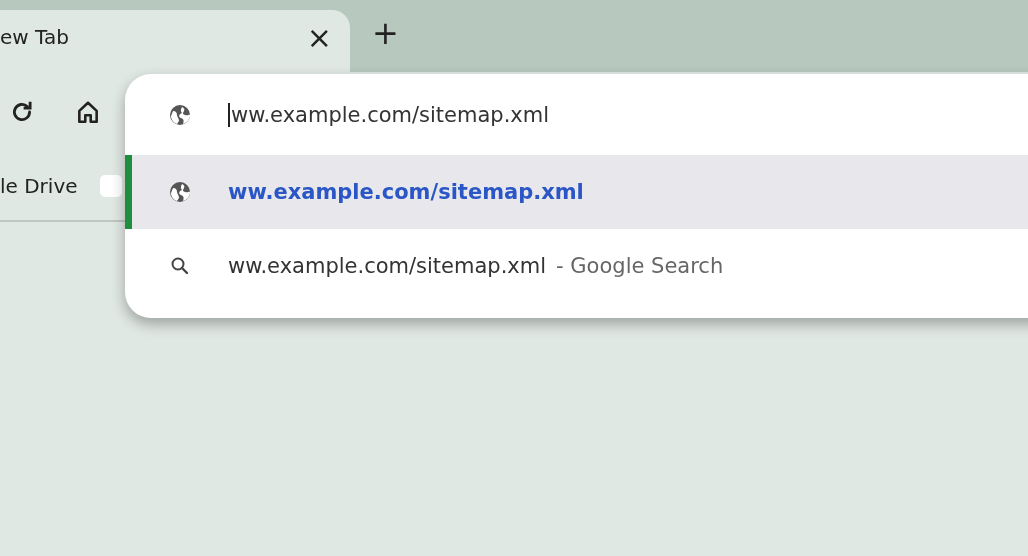 The width and height of the screenshot is (1028, 556). I want to click on suggestion-row: ww.example.com/sitemap.xml - Google Search, so click(576, 266).